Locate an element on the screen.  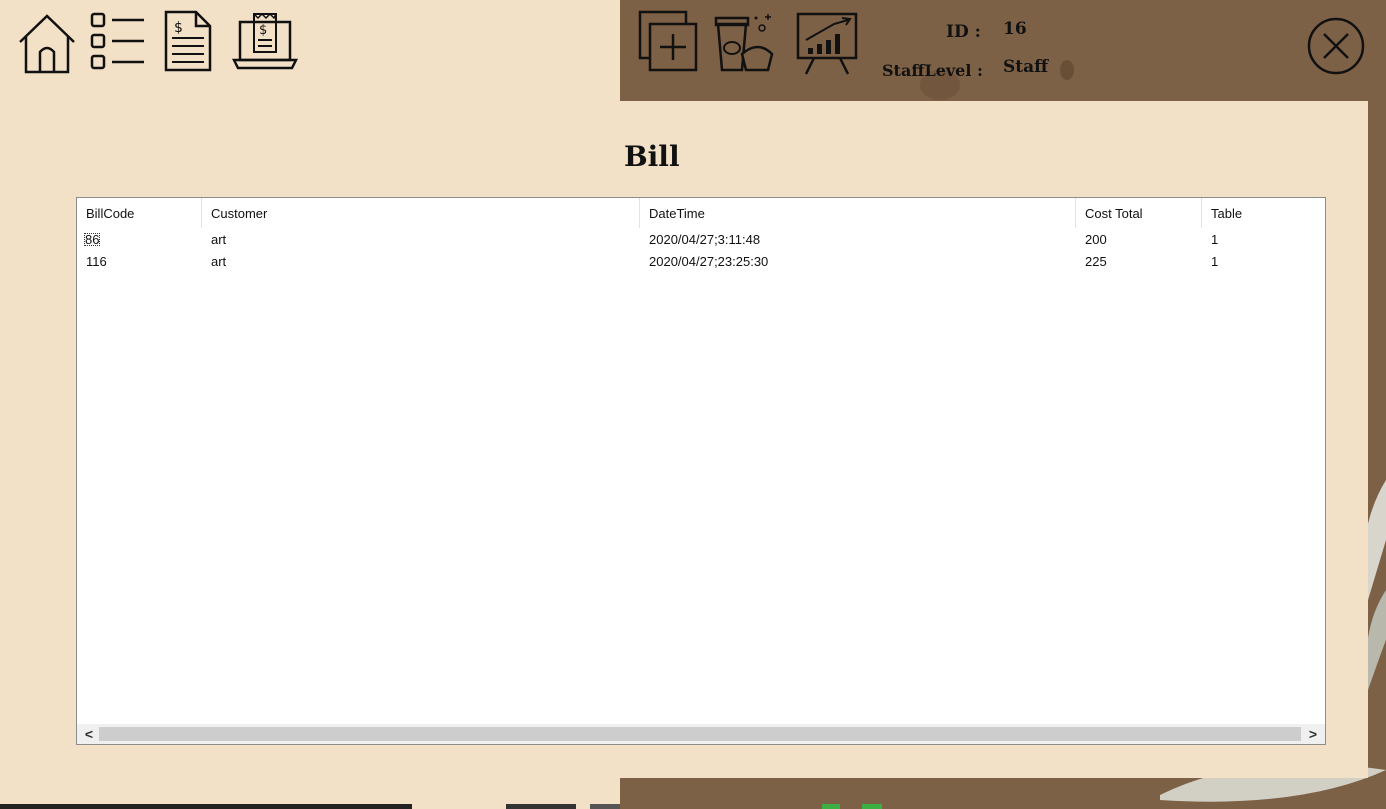
table-row: 116 art 2020/04/27;23:25:30 225 1 is located at coordinates (701, 263).